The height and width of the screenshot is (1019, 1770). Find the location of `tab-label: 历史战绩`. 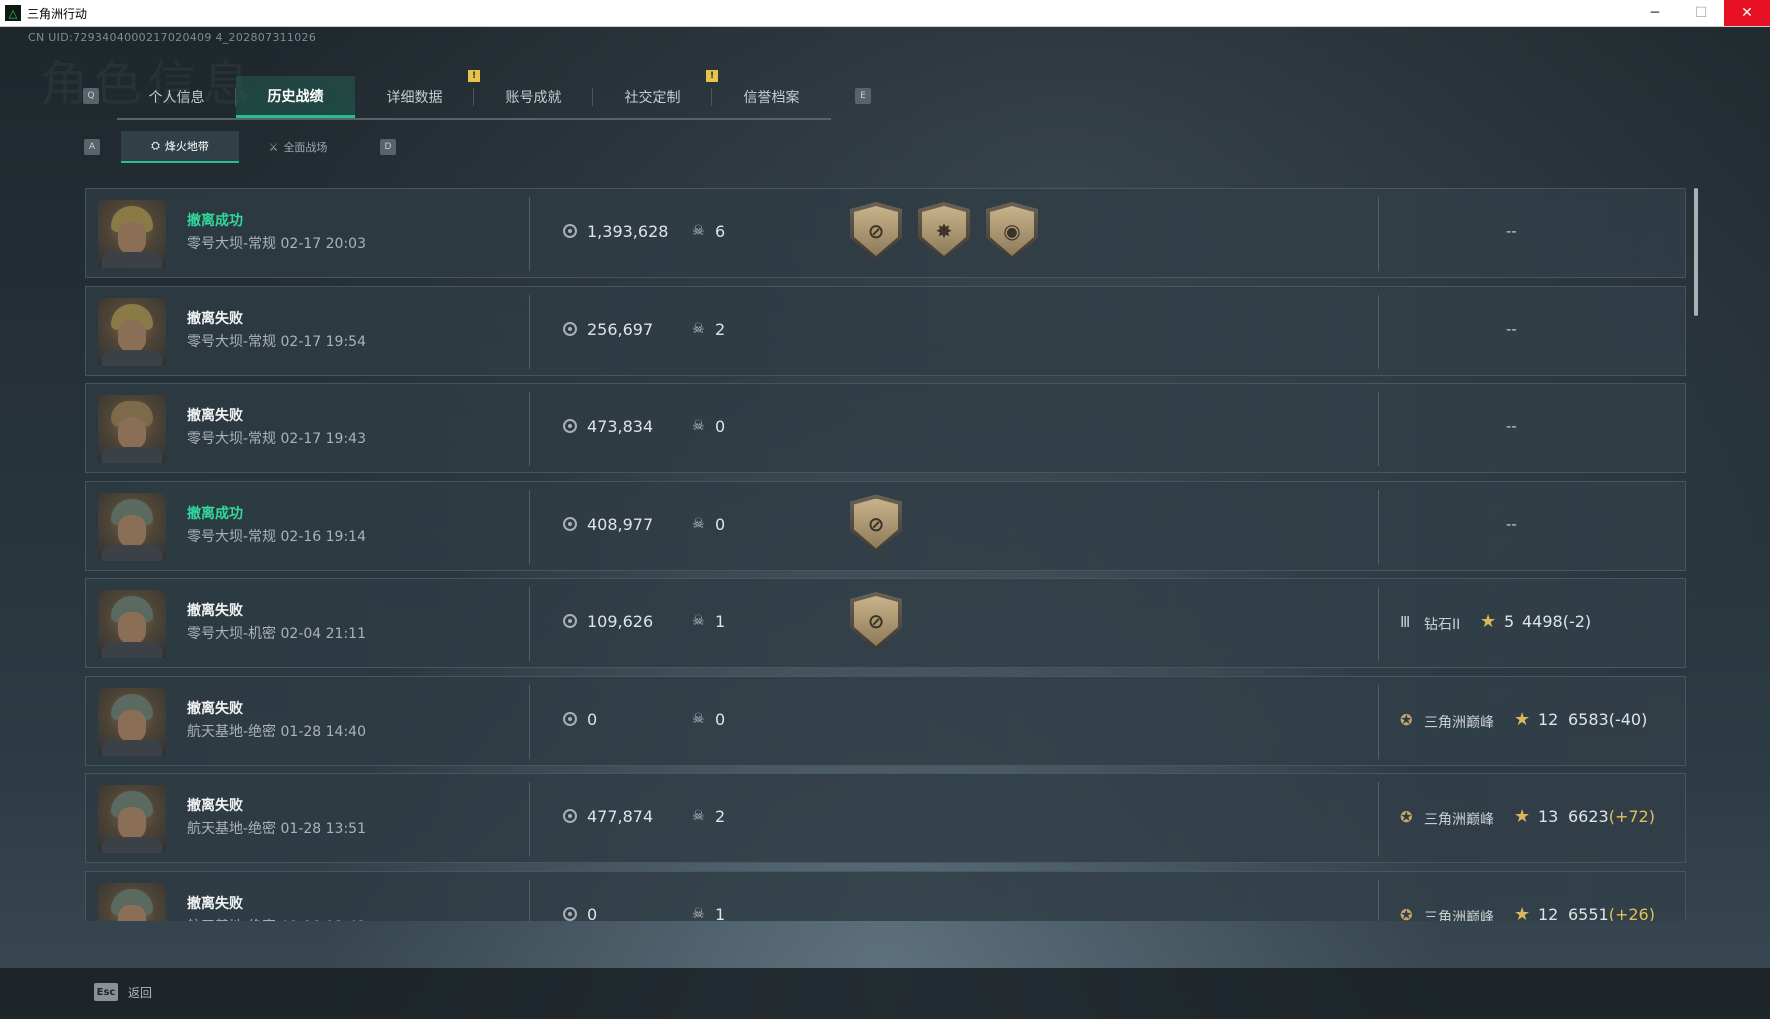

tab-label: 历史战绩 is located at coordinates (295, 96).